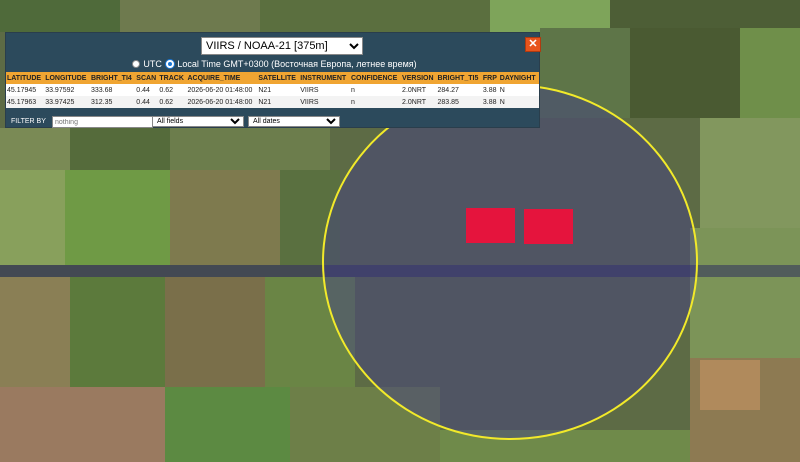 This screenshot has height=462, width=800. What do you see at coordinates (490, 78) in the screenshot?
I see `column-header: FRP` at bounding box center [490, 78].